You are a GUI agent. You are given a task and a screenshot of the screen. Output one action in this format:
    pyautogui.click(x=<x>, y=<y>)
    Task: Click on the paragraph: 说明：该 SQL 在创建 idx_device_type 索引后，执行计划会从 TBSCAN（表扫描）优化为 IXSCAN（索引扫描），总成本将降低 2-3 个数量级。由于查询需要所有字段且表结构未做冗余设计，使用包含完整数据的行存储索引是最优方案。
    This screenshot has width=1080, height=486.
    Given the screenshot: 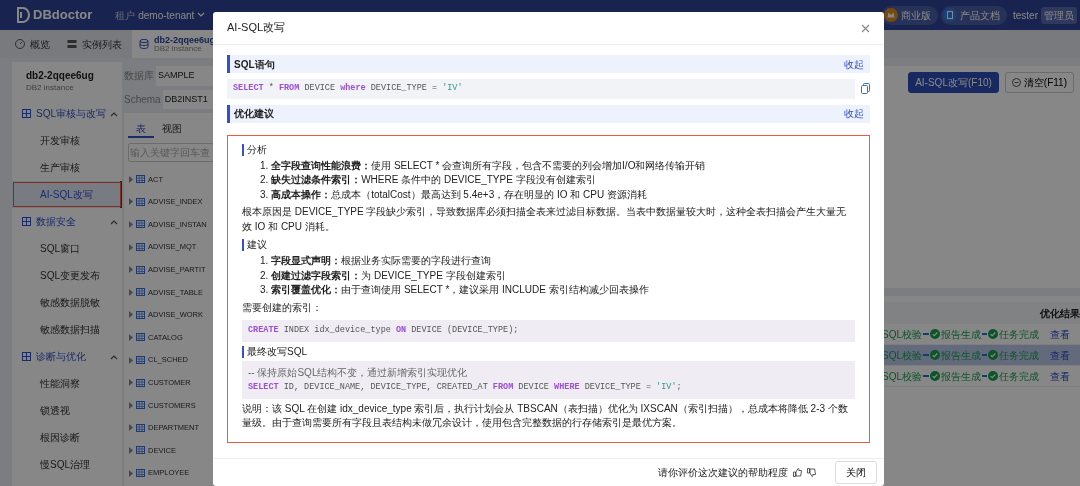 What is the action you would take?
    pyautogui.click(x=545, y=416)
    